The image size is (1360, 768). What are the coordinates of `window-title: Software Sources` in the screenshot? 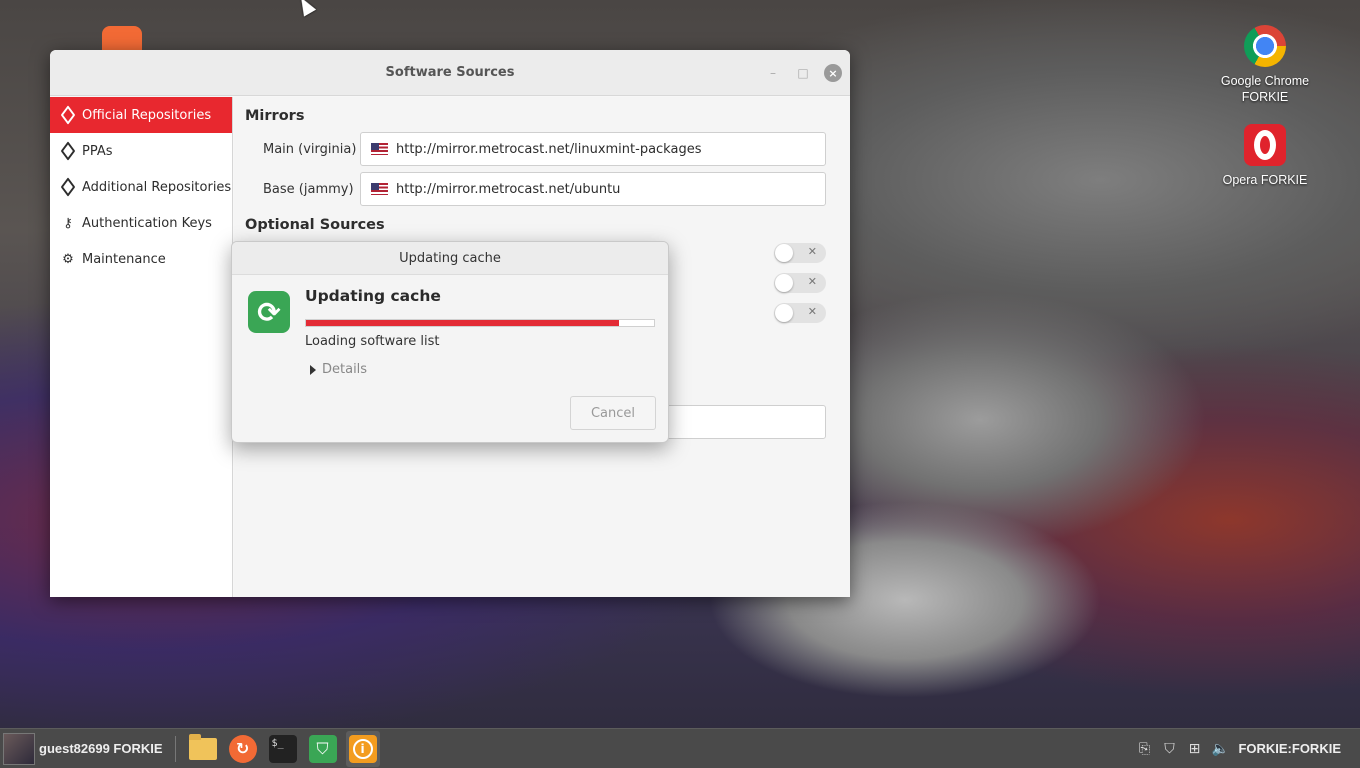 It's located at (450, 72).